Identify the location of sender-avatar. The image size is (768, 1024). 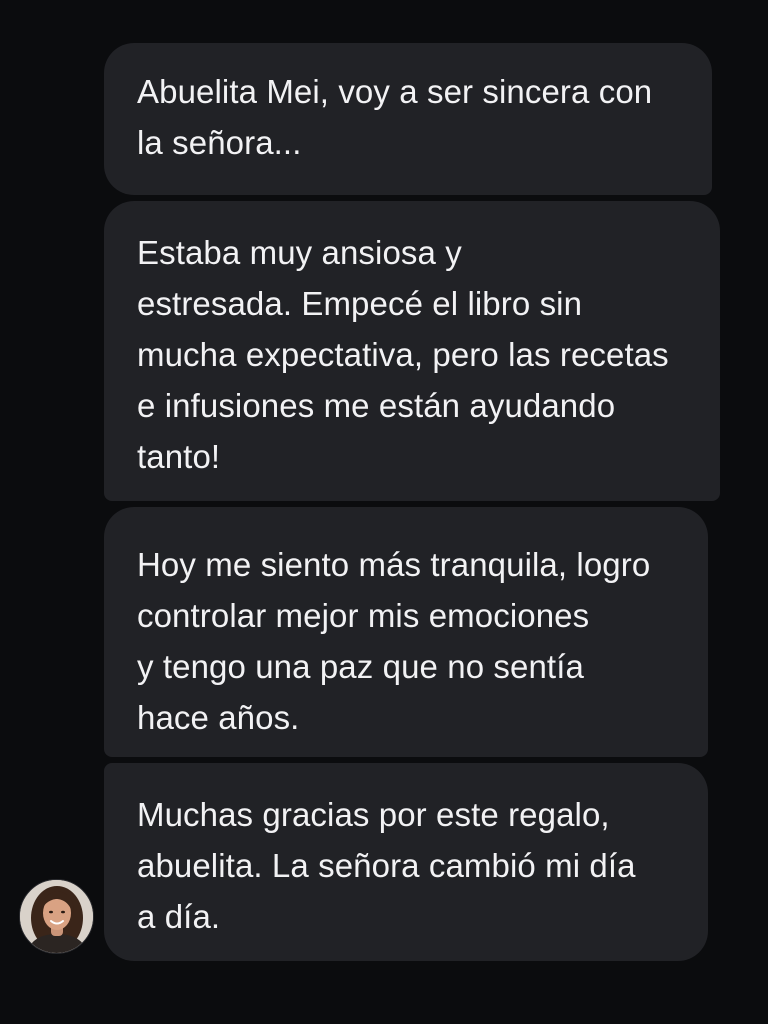
(56, 916).